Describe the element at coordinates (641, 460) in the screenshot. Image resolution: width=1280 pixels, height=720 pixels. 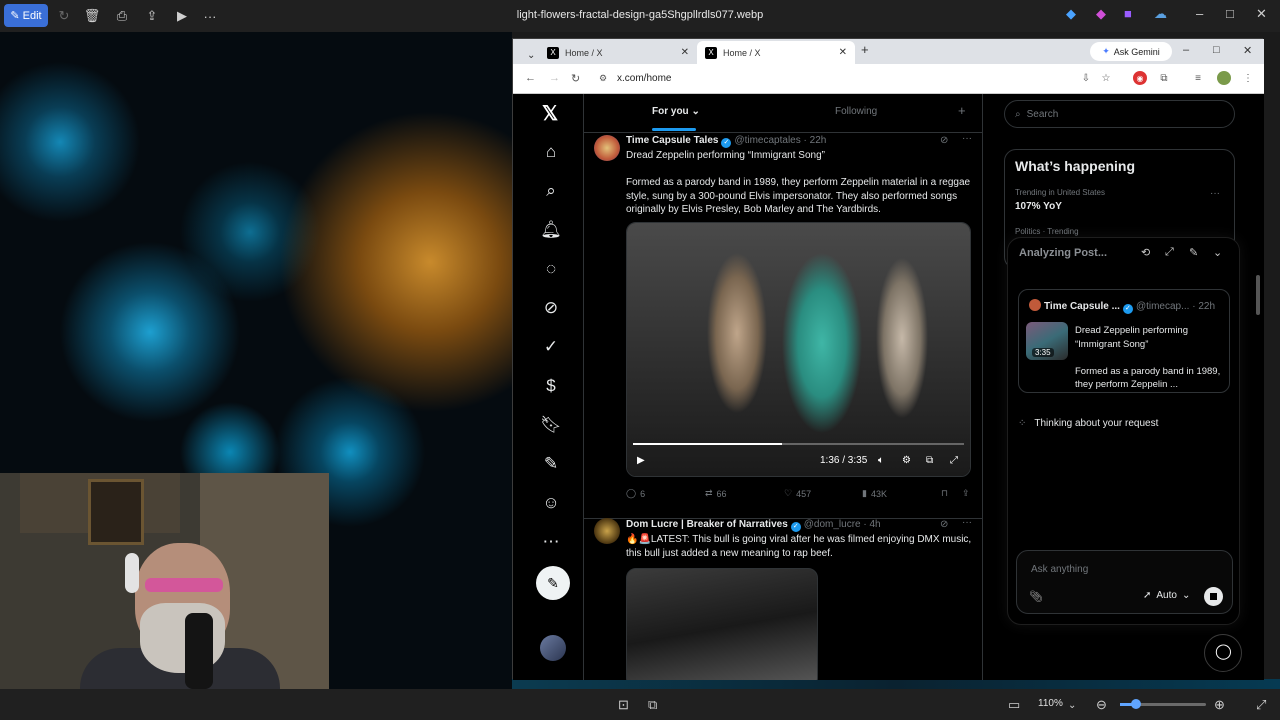
I see `play-icon: ▶` at that location.